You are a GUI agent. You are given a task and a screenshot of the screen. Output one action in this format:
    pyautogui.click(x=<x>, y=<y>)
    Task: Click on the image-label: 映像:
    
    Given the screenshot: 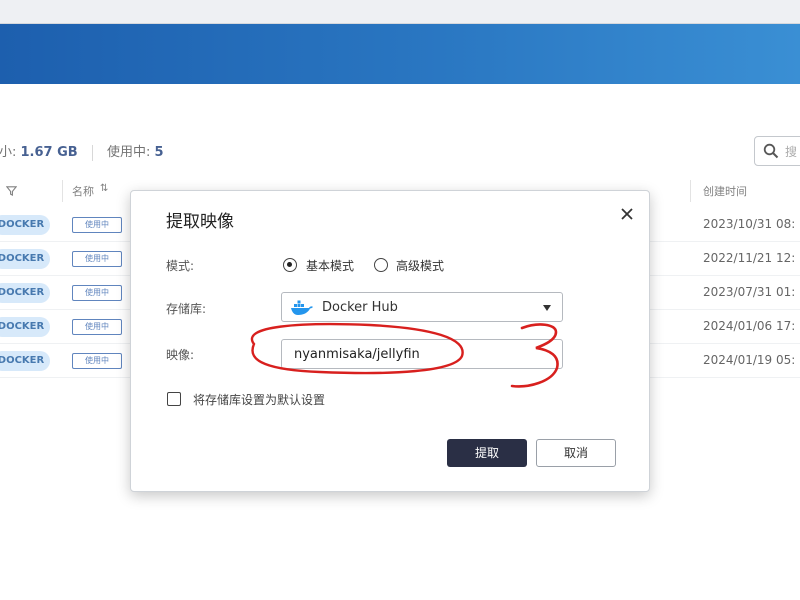 What is the action you would take?
    pyautogui.click(x=180, y=355)
    